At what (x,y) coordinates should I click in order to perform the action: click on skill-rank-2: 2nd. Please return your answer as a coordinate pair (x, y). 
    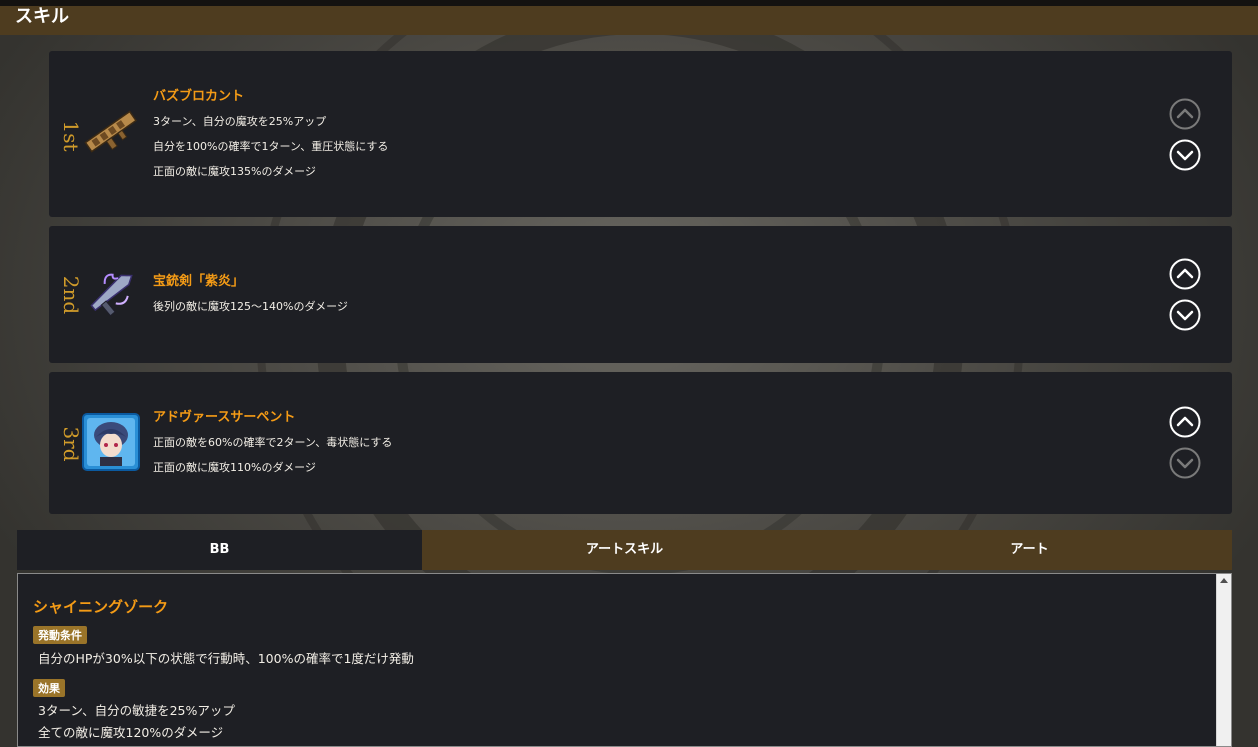
    Looking at the image, I should click on (71, 295).